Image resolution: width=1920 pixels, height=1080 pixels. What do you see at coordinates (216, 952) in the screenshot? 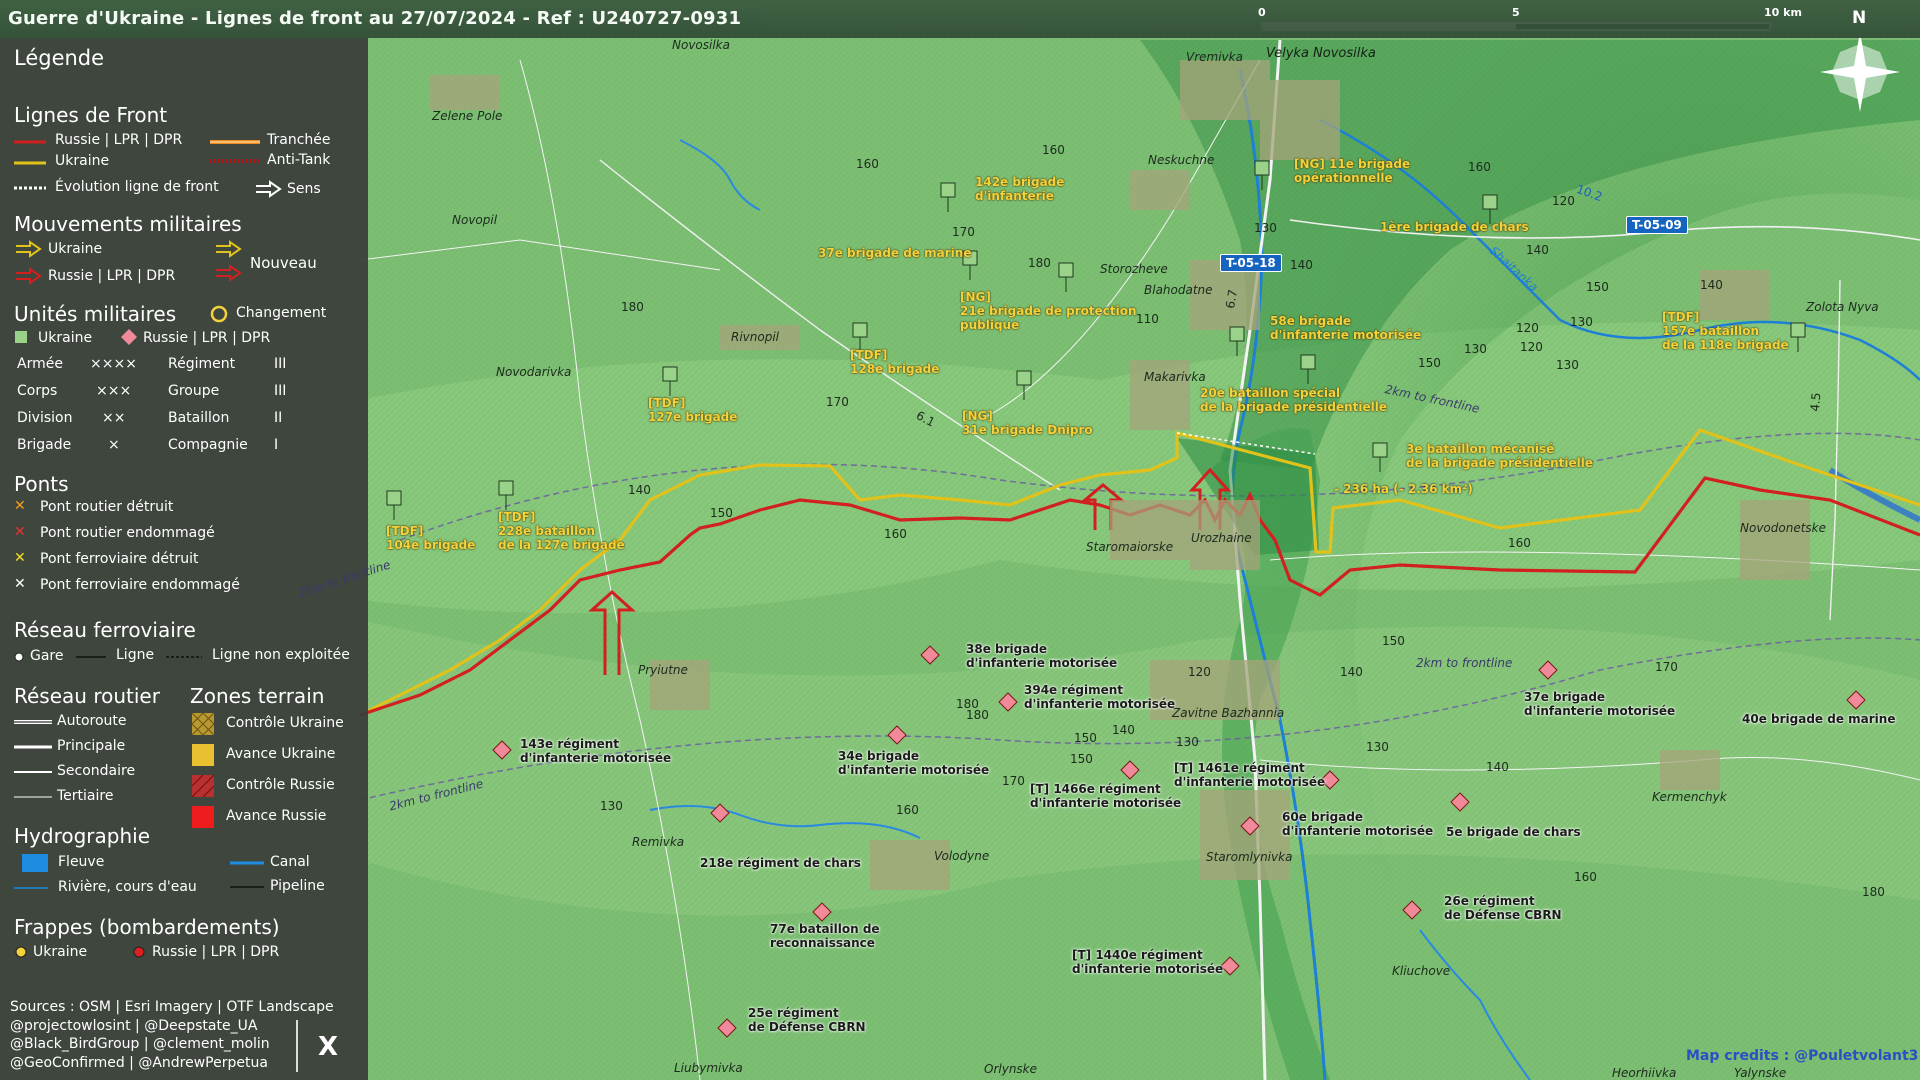
I see `legend-strike-russia: Russie | LPR | DPR` at bounding box center [216, 952].